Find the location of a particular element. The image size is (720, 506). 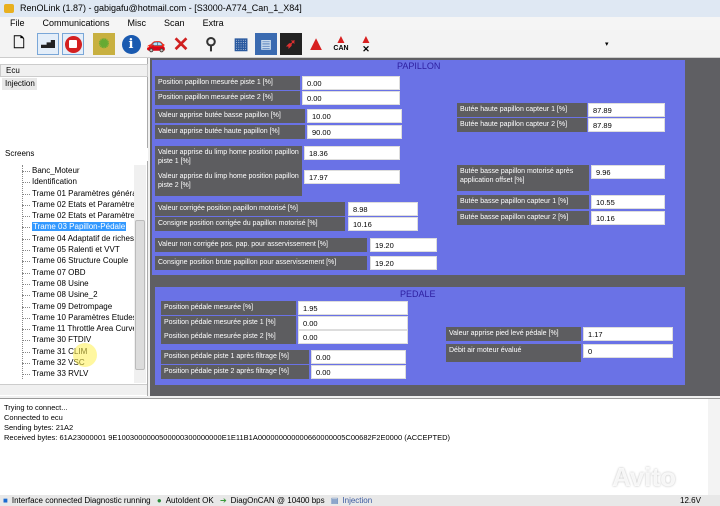

papillon-field-value: 8.98 is located at coordinates (383, 209).